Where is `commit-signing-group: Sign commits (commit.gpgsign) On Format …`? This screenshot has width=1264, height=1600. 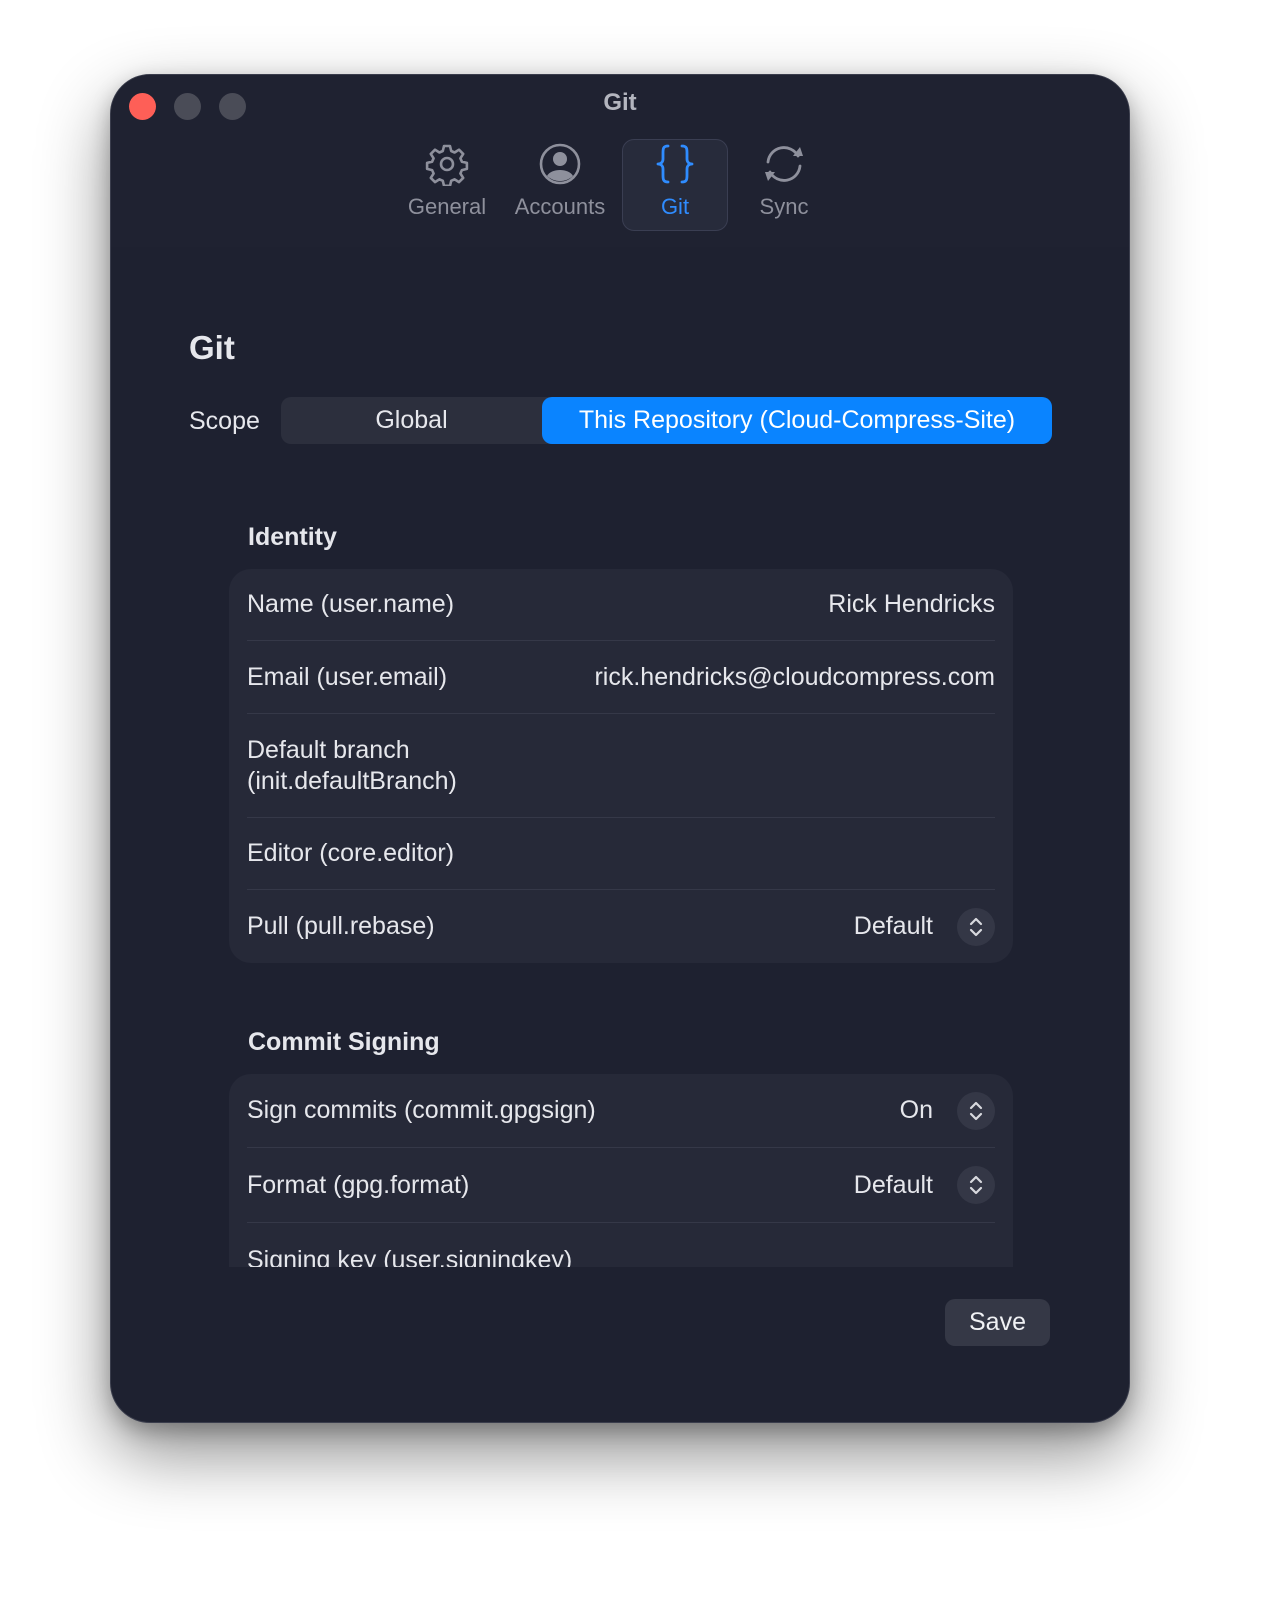
commit-signing-group: Sign commits (commit.gpgsign) On Format … is located at coordinates (621, 1170).